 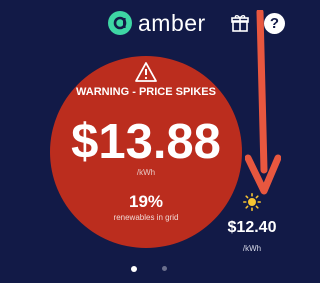 What do you see at coordinates (146, 92) in the screenshot?
I see `warning-text: WARNING - PRICE SPIKES` at bounding box center [146, 92].